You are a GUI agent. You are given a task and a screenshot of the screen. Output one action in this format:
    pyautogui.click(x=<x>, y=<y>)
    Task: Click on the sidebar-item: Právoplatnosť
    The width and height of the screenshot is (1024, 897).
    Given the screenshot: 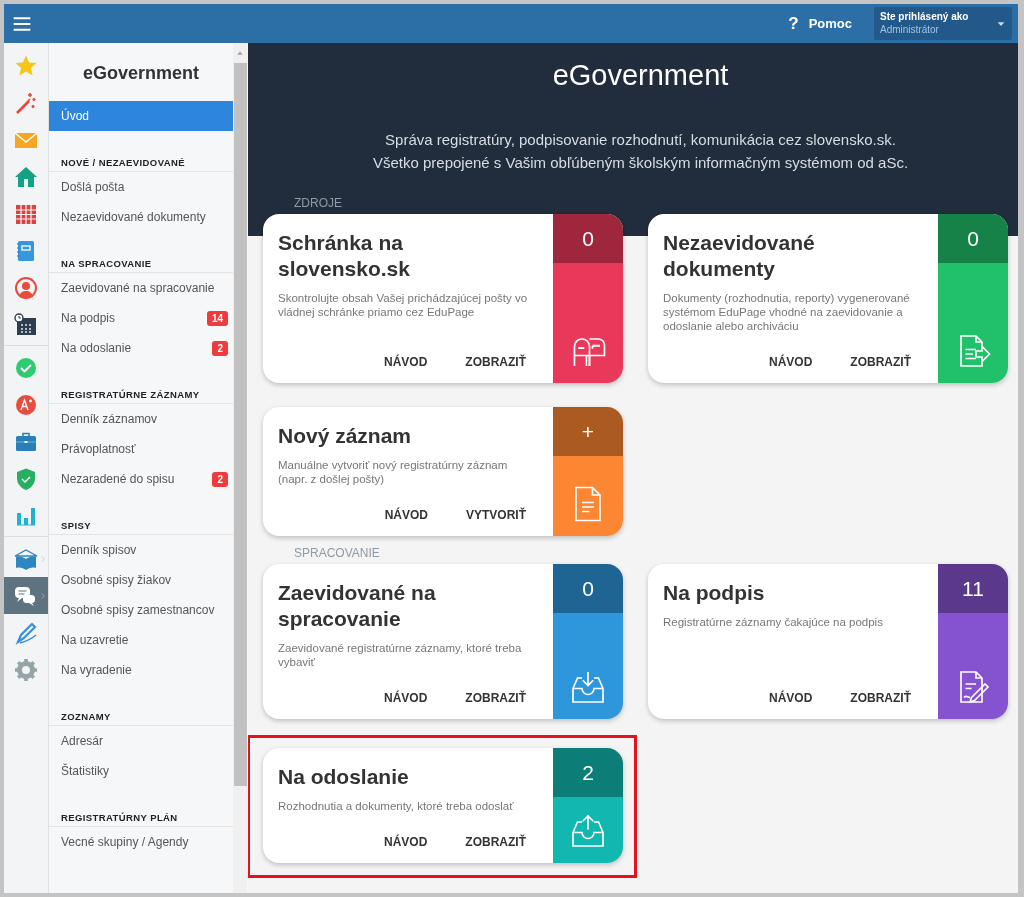 What is the action you would take?
    pyautogui.click(x=141, y=449)
    